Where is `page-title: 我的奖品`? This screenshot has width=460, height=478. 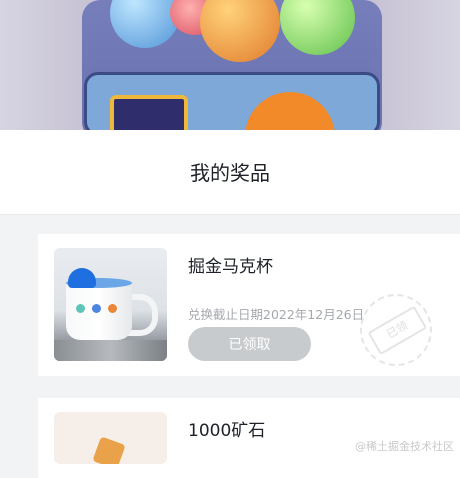 page-title: 我的奖品 is located at coordinates (230, 173).